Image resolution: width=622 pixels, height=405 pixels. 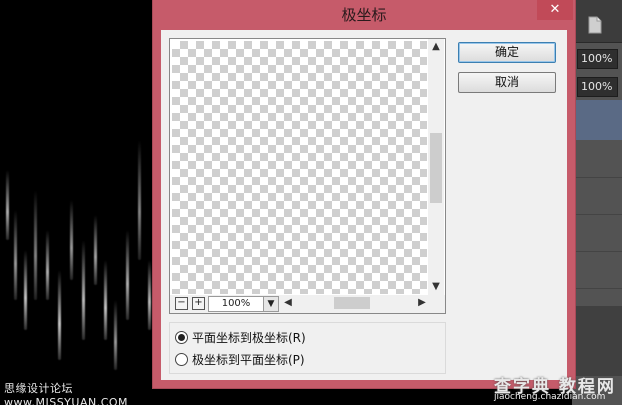 I want to click on layer-row-selected, so click(x=597, y=120).